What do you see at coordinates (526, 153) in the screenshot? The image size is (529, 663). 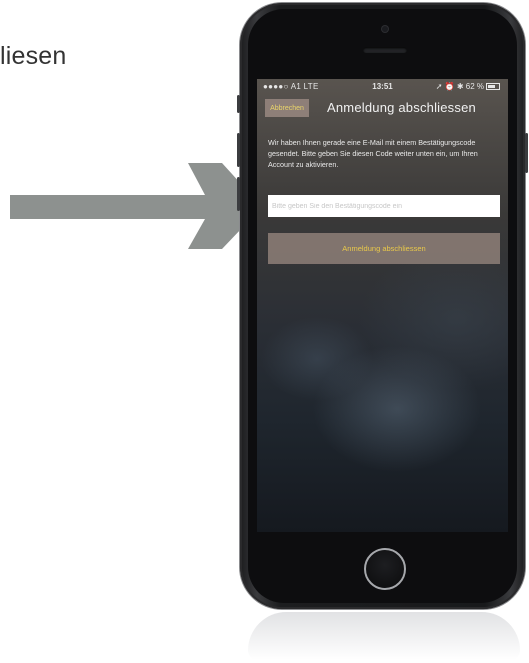 I see `power-button` at bounding box center [526, 153].